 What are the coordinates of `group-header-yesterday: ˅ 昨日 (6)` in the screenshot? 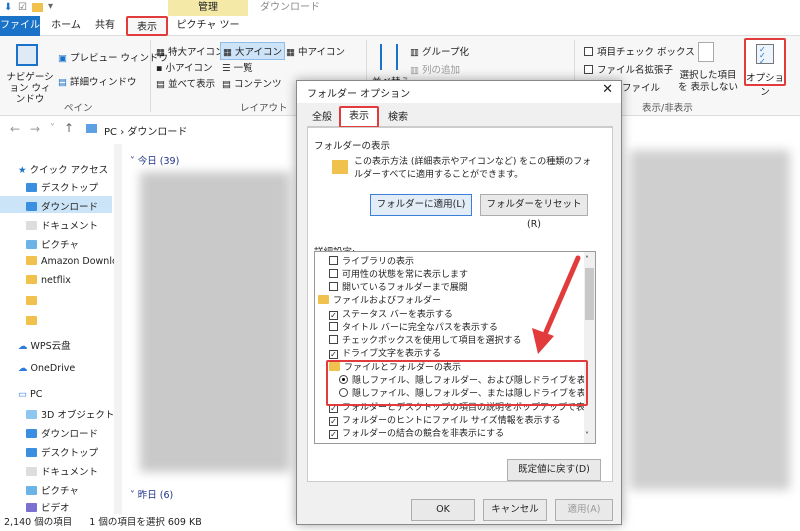 It's located at (151, 494).